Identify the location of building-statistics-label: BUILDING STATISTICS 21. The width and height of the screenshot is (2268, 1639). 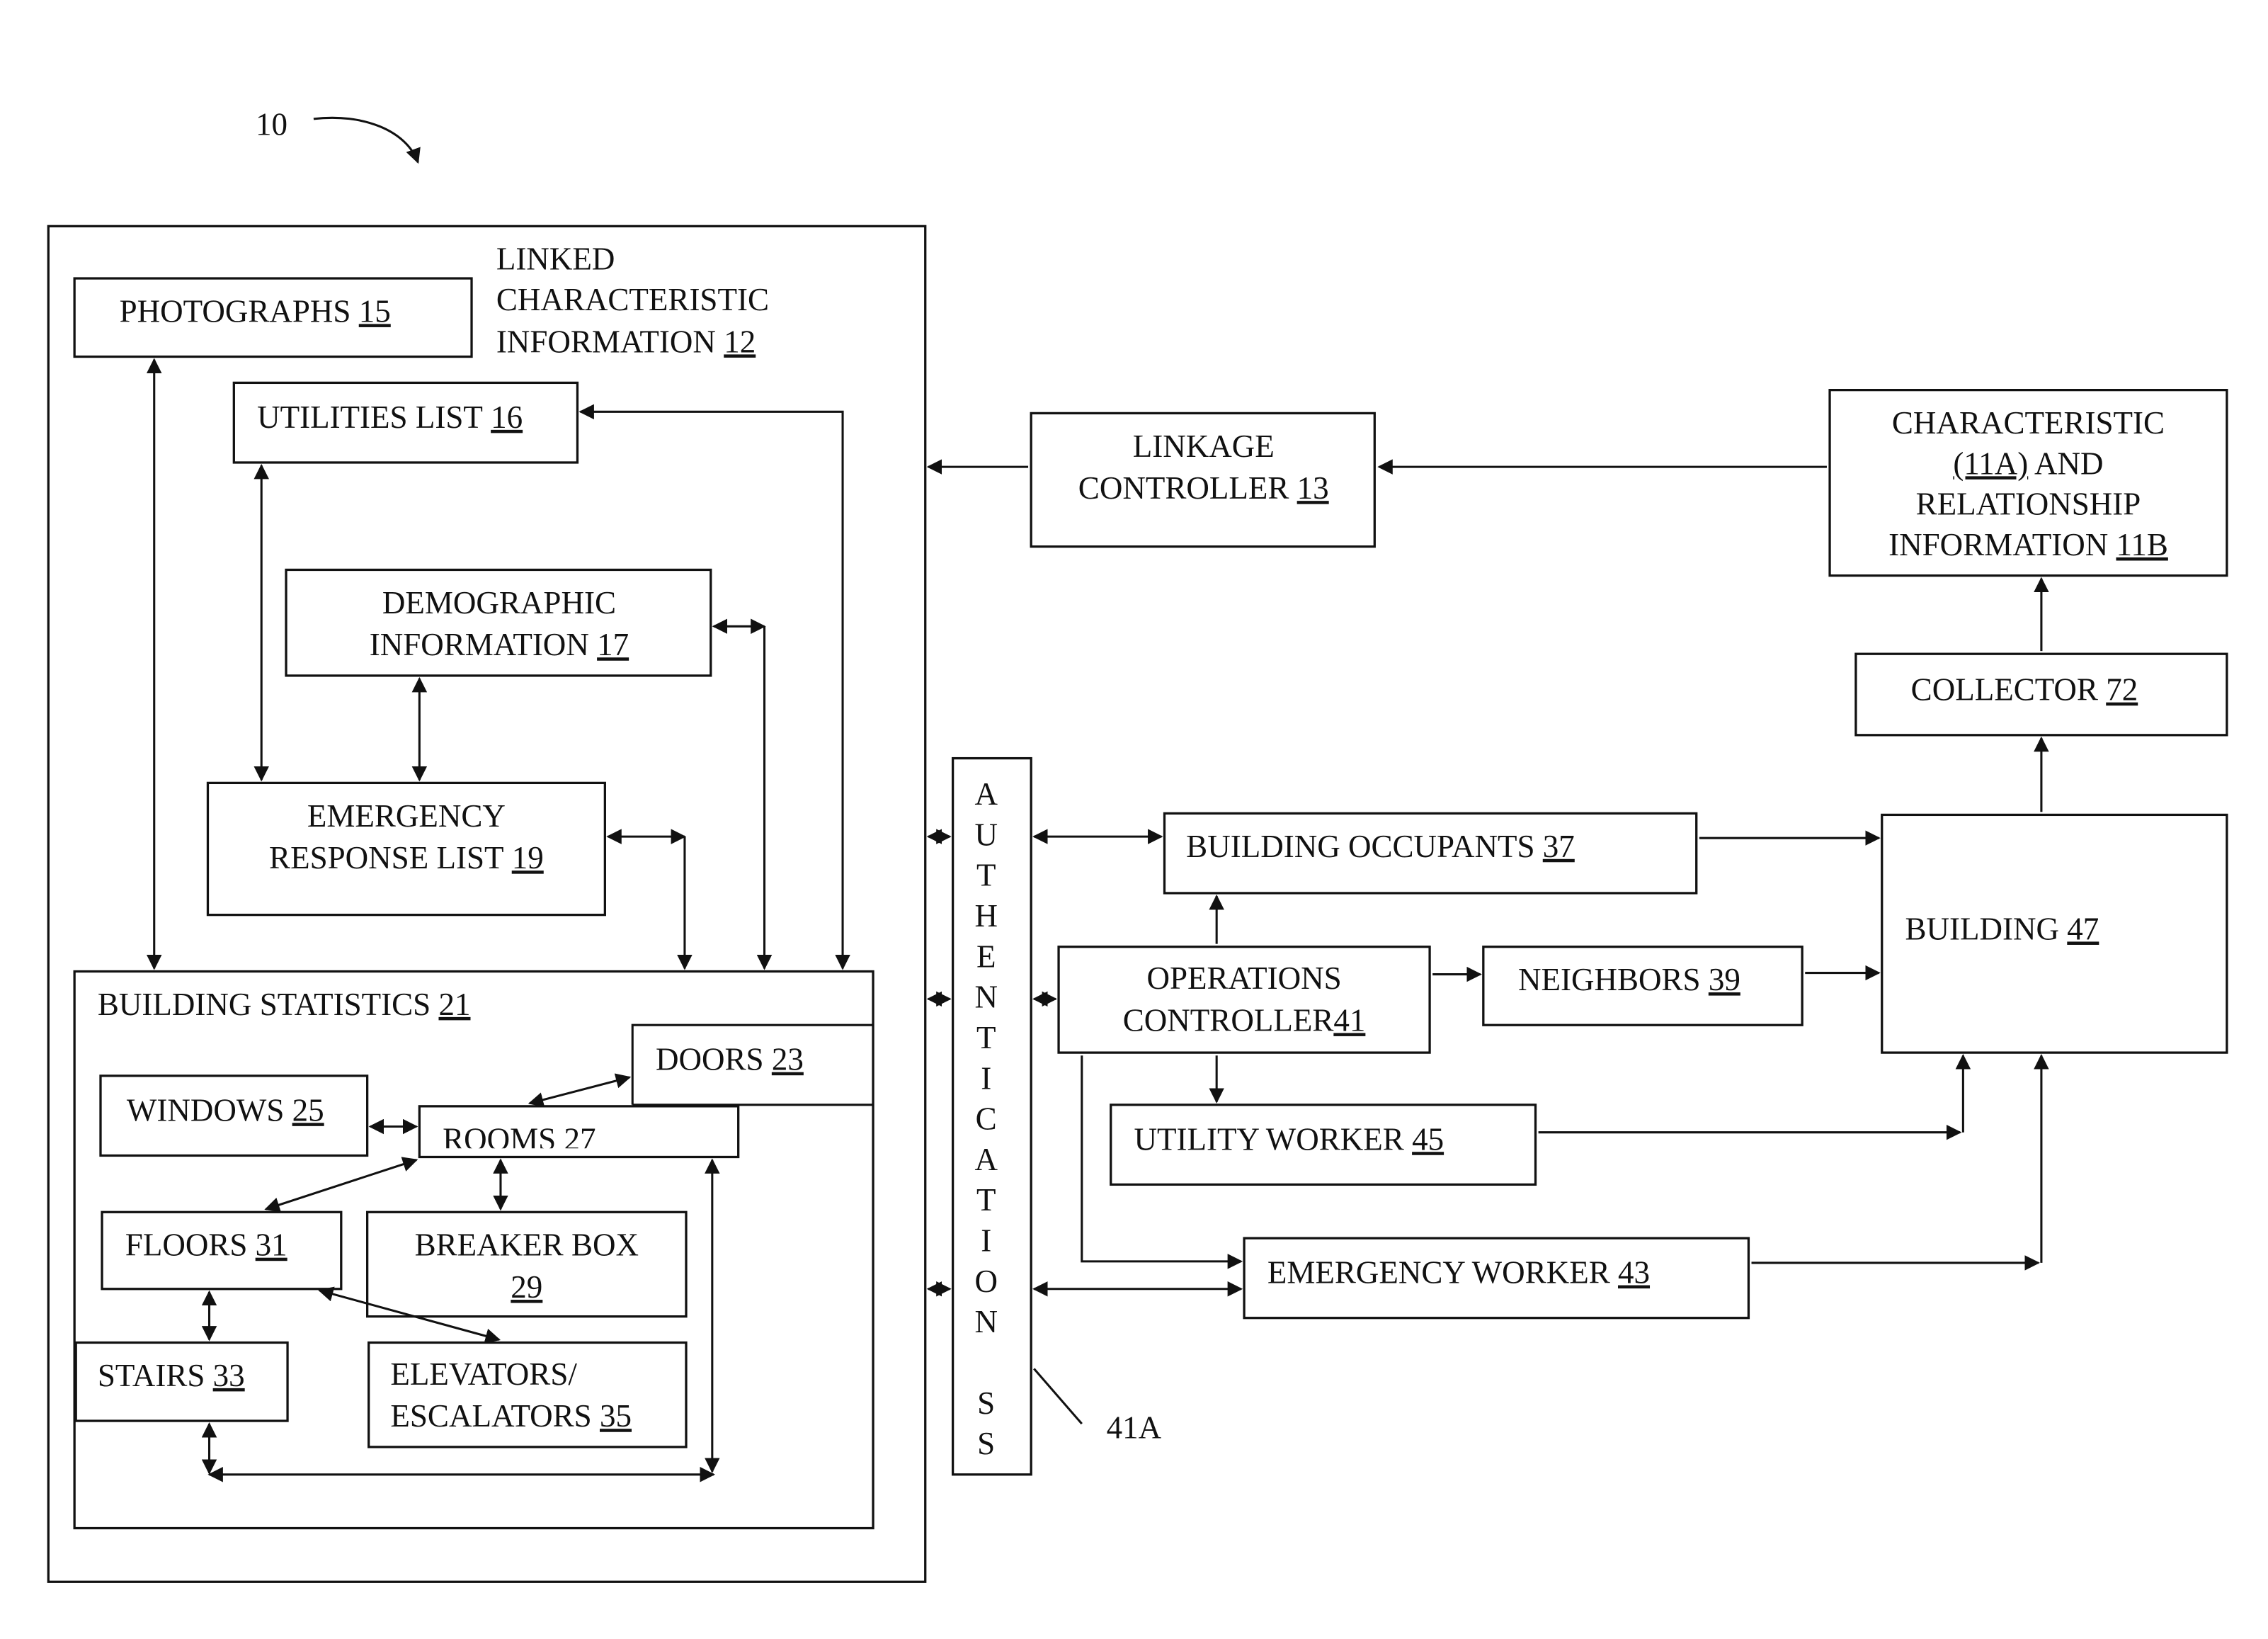
(284, 1004).